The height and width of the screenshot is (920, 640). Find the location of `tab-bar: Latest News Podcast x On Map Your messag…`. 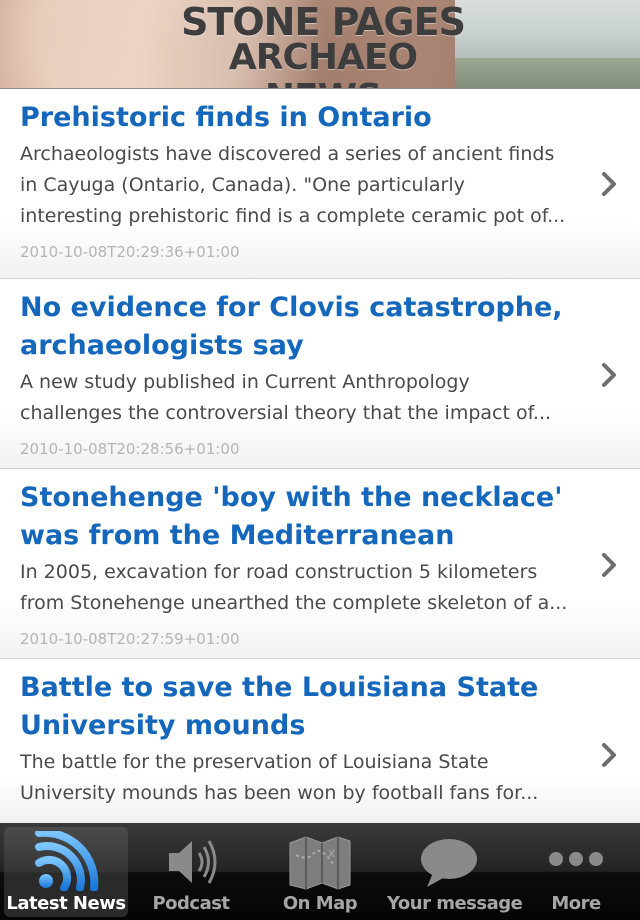

tab-bar: Latest News Podcast x On Map Your messag… is located at coordinates (320, 871).